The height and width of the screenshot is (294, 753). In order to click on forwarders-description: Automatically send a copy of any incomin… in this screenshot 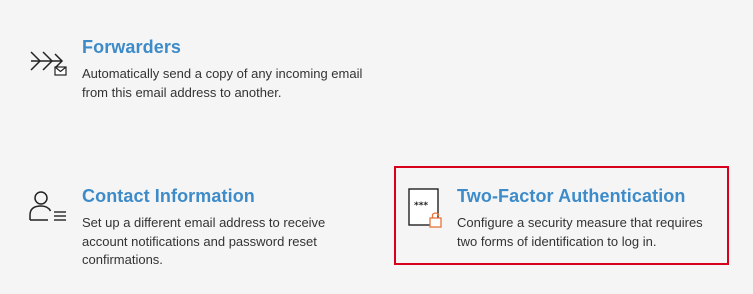, I will do `click(222, 83)`.